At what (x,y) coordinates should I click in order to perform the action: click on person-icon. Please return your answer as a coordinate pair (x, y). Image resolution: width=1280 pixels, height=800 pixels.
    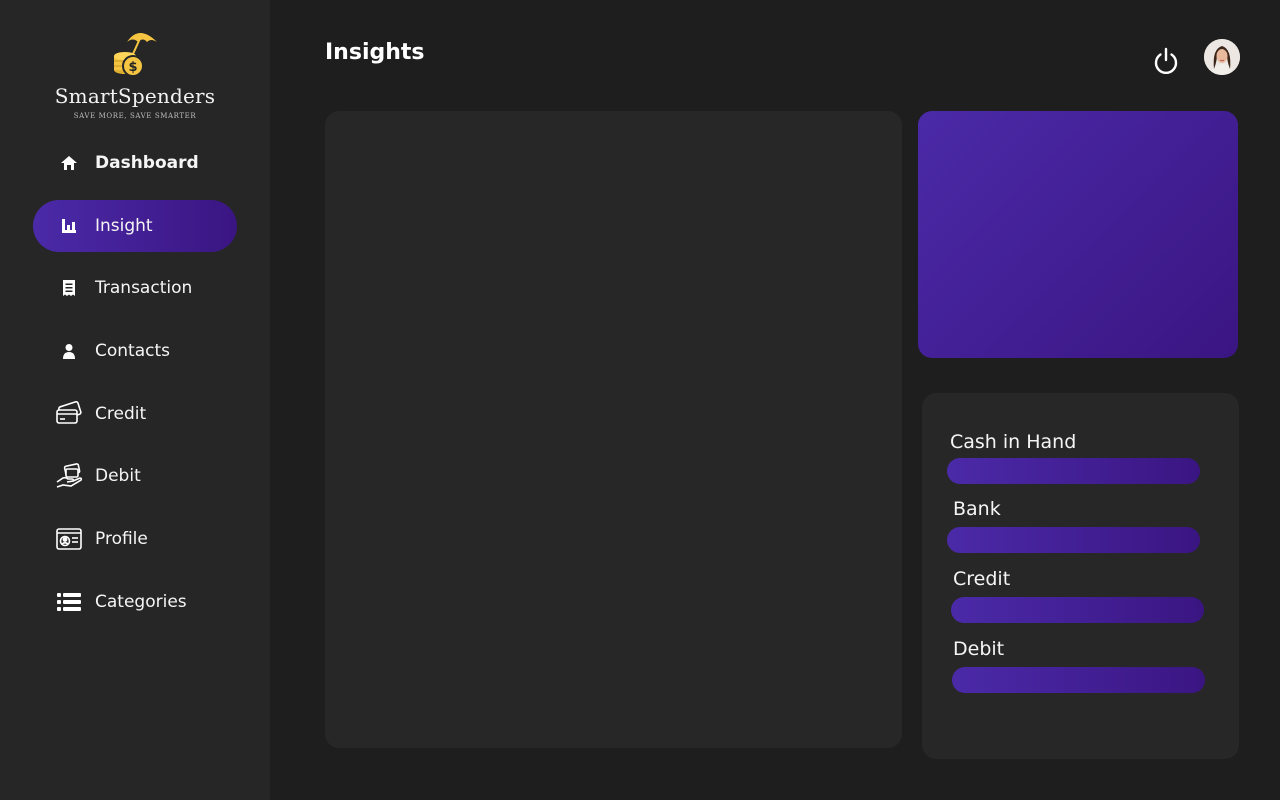
    Looking at the image, I should click on (69, 351).